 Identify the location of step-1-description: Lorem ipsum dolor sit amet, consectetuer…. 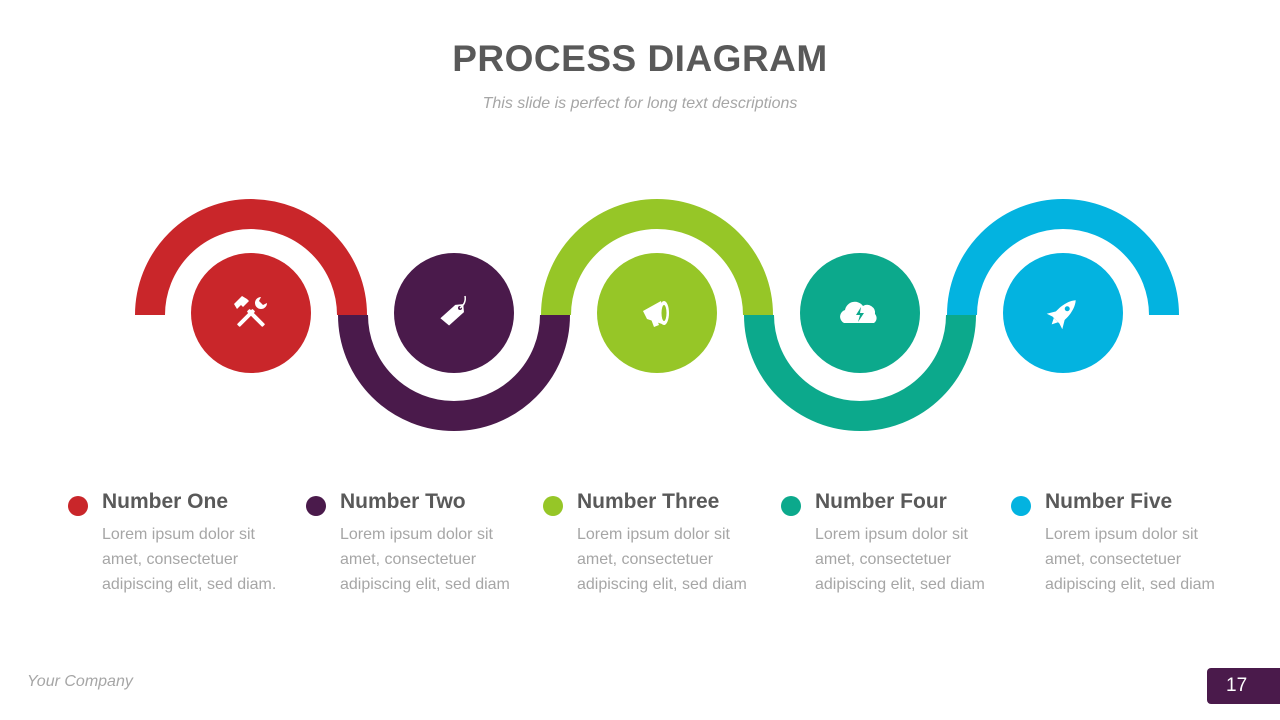
(189, 559).